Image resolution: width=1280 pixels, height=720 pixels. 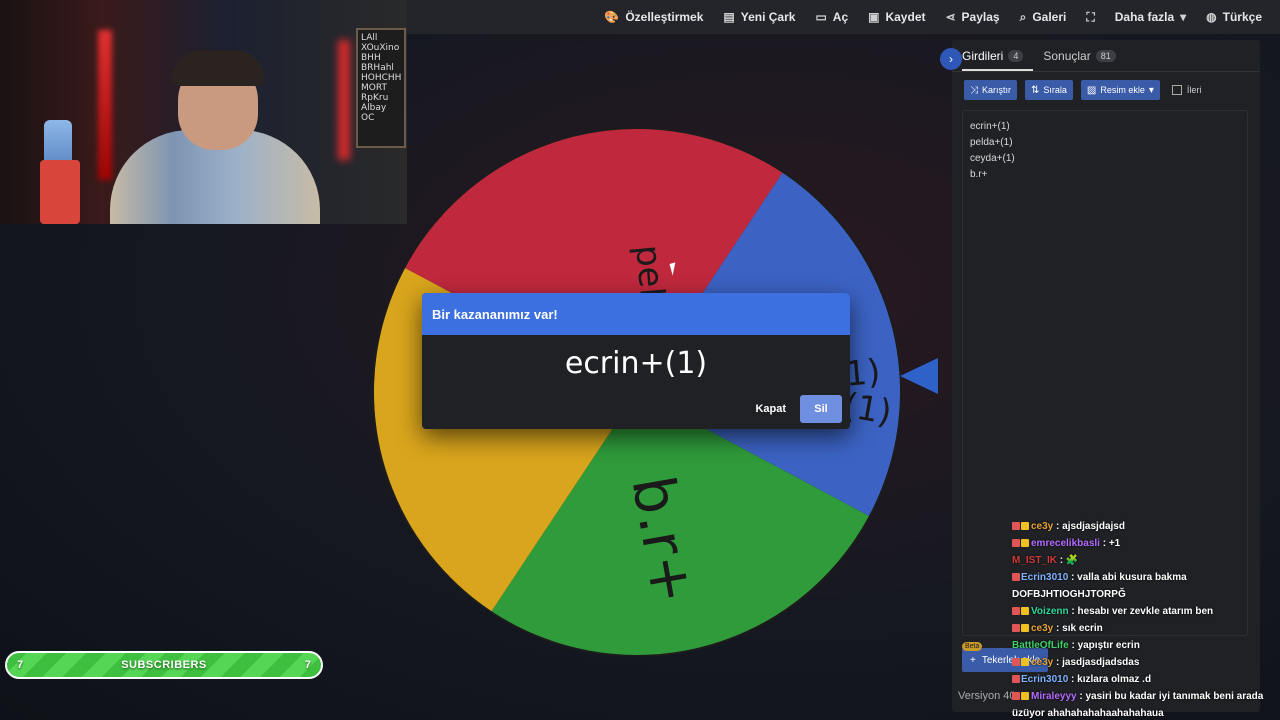 What do you see at coordinates (1076, 645) in the screenshot?
I see `chat-message: BattleOfLife : yapıştır ecrin` at bounding box center [1076, 645].